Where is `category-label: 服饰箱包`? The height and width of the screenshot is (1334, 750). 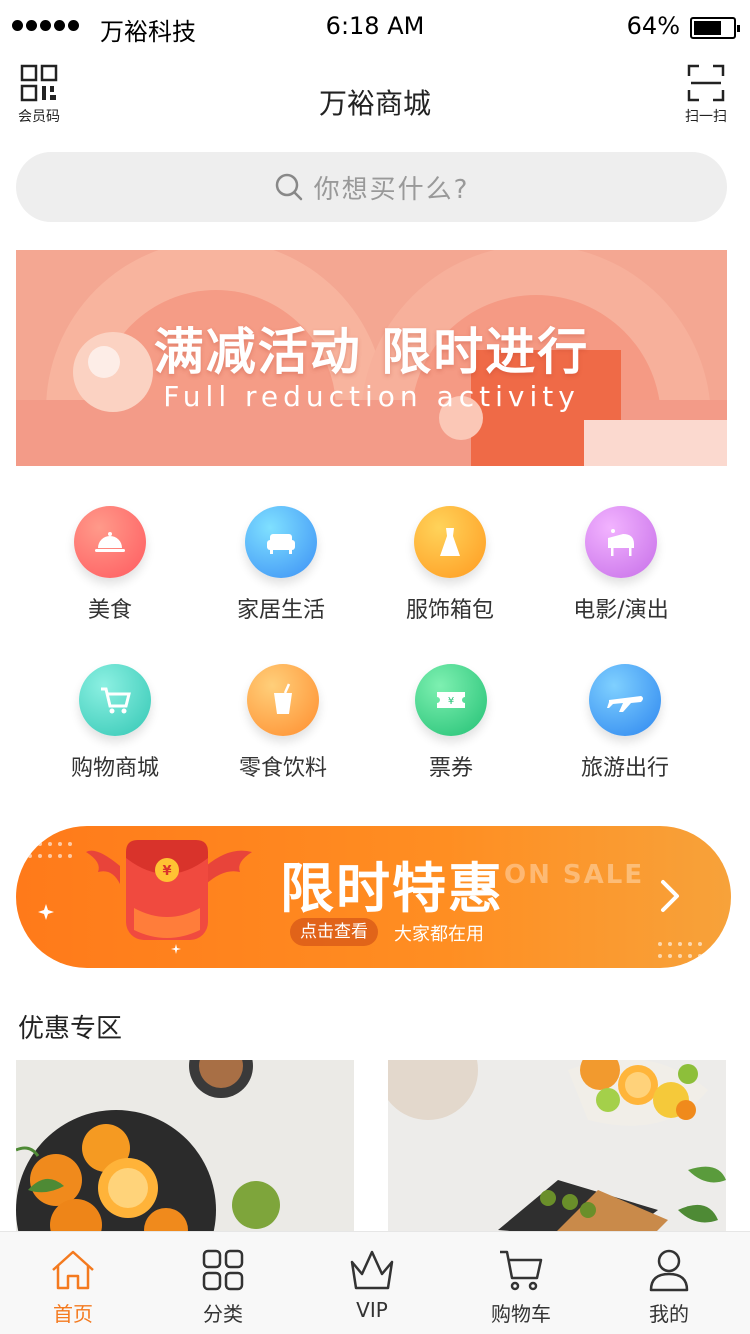 category-label: 服饰箱包 is located at coordinates (449, 610).